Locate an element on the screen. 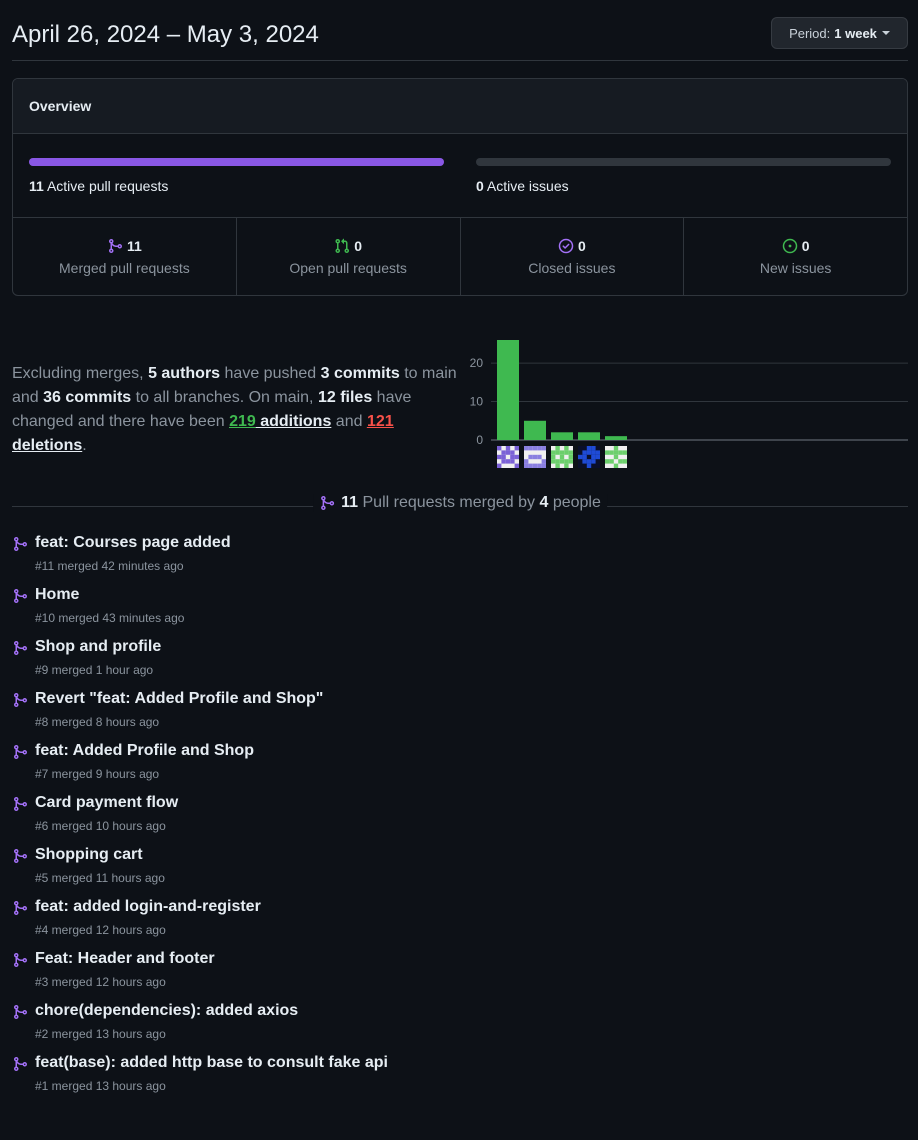 The image size is (918, 1140). pr-meta: #6 merged 10 hours ago is located at coordinates (100, 826).